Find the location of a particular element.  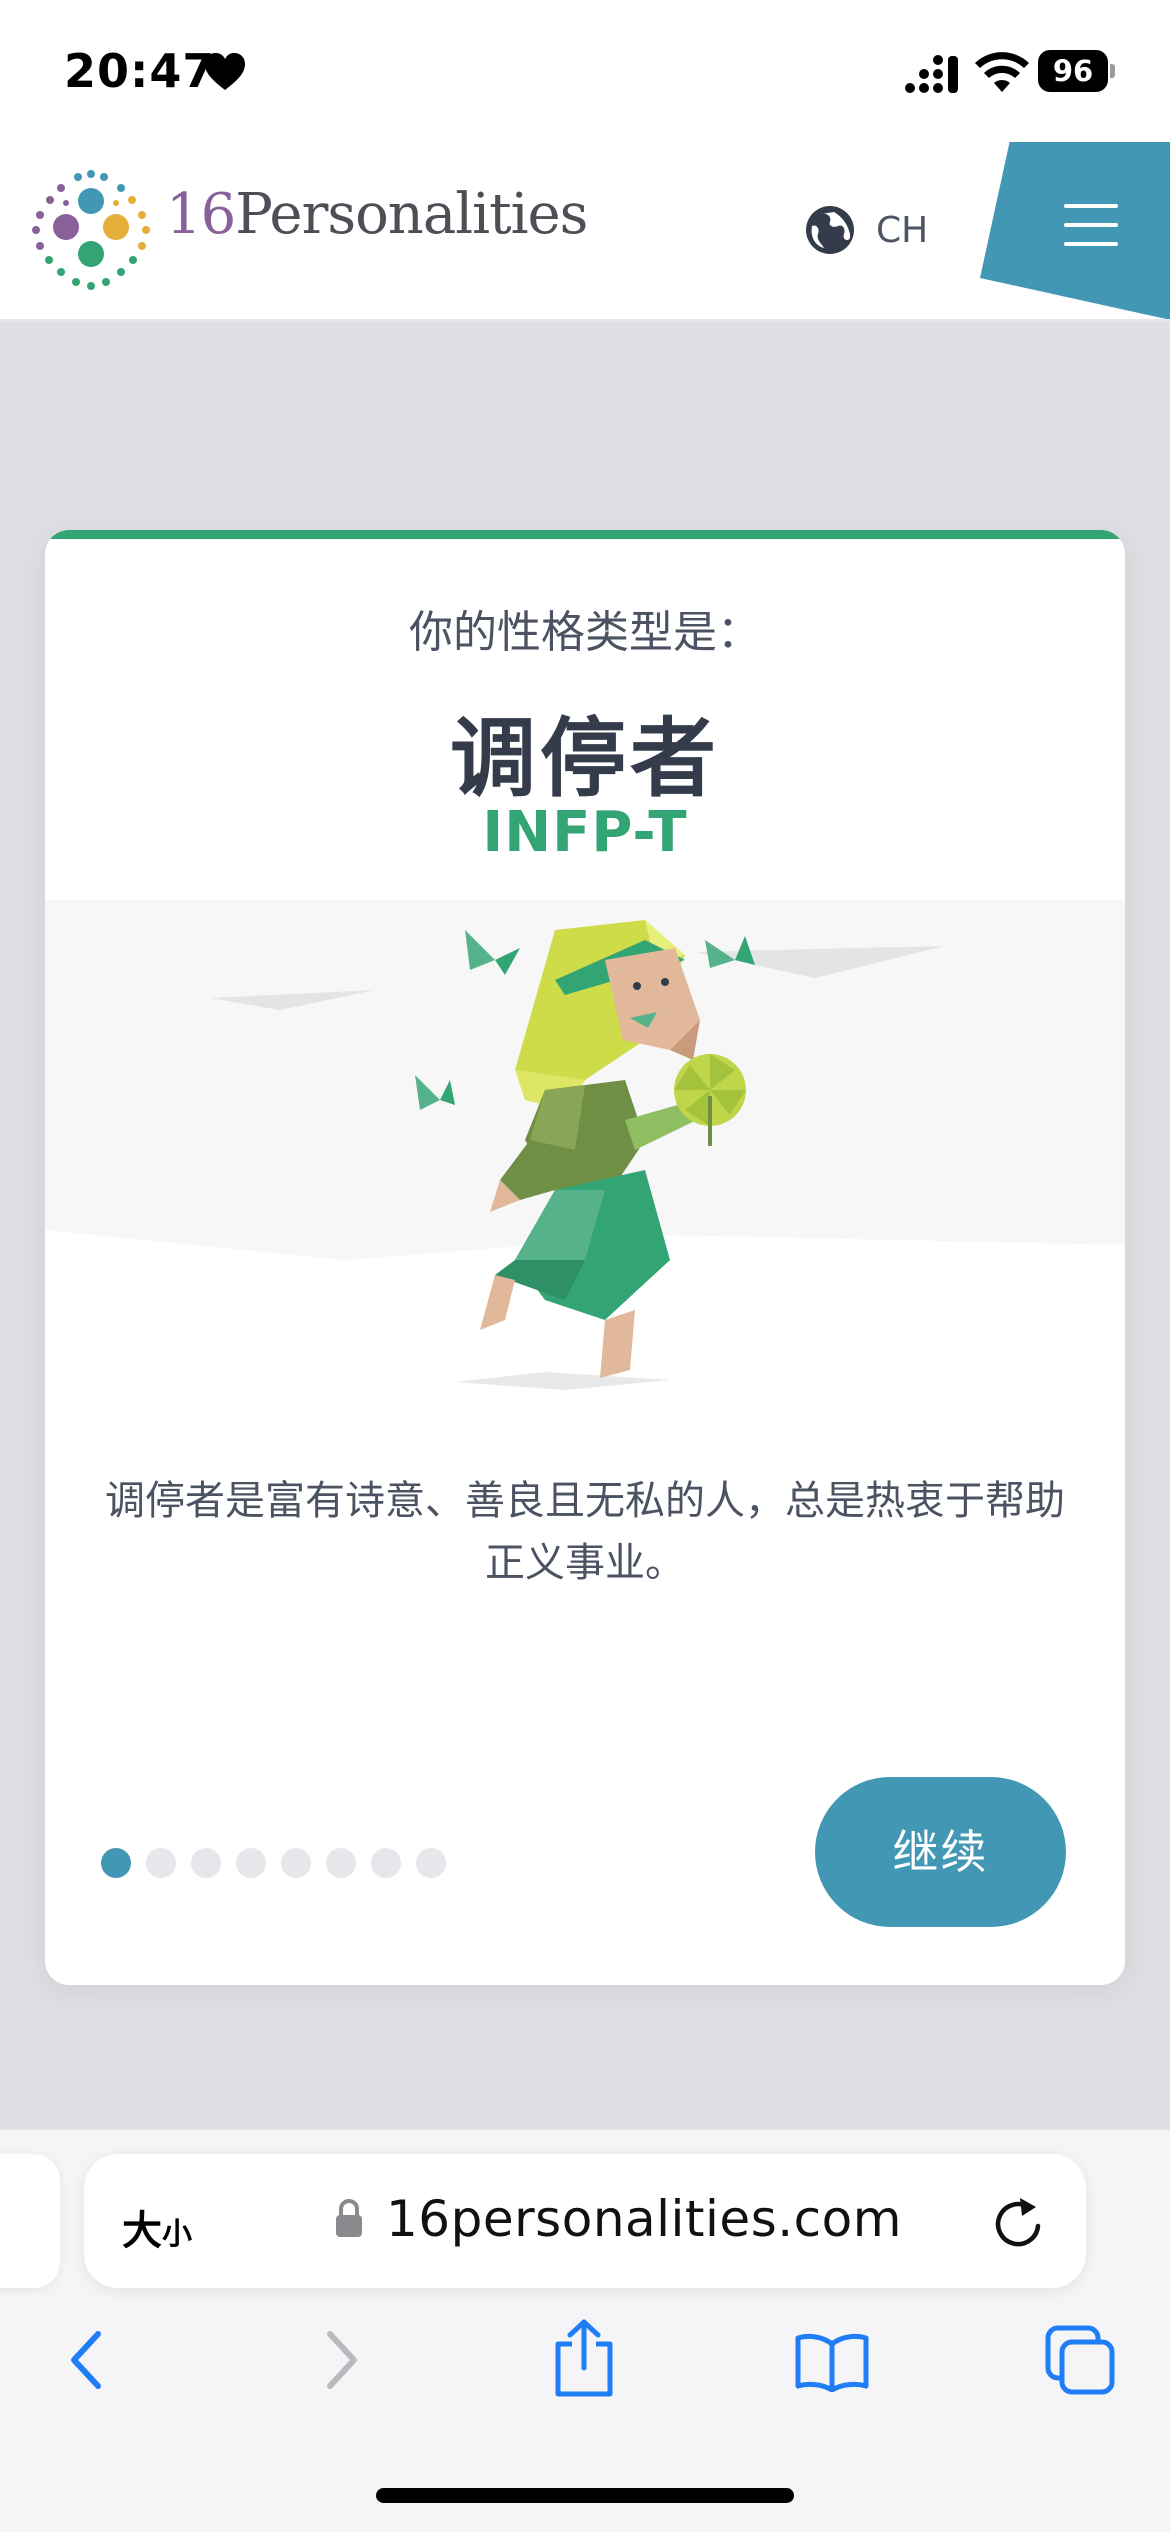

back-icon is located at coordinates (87, 2360).